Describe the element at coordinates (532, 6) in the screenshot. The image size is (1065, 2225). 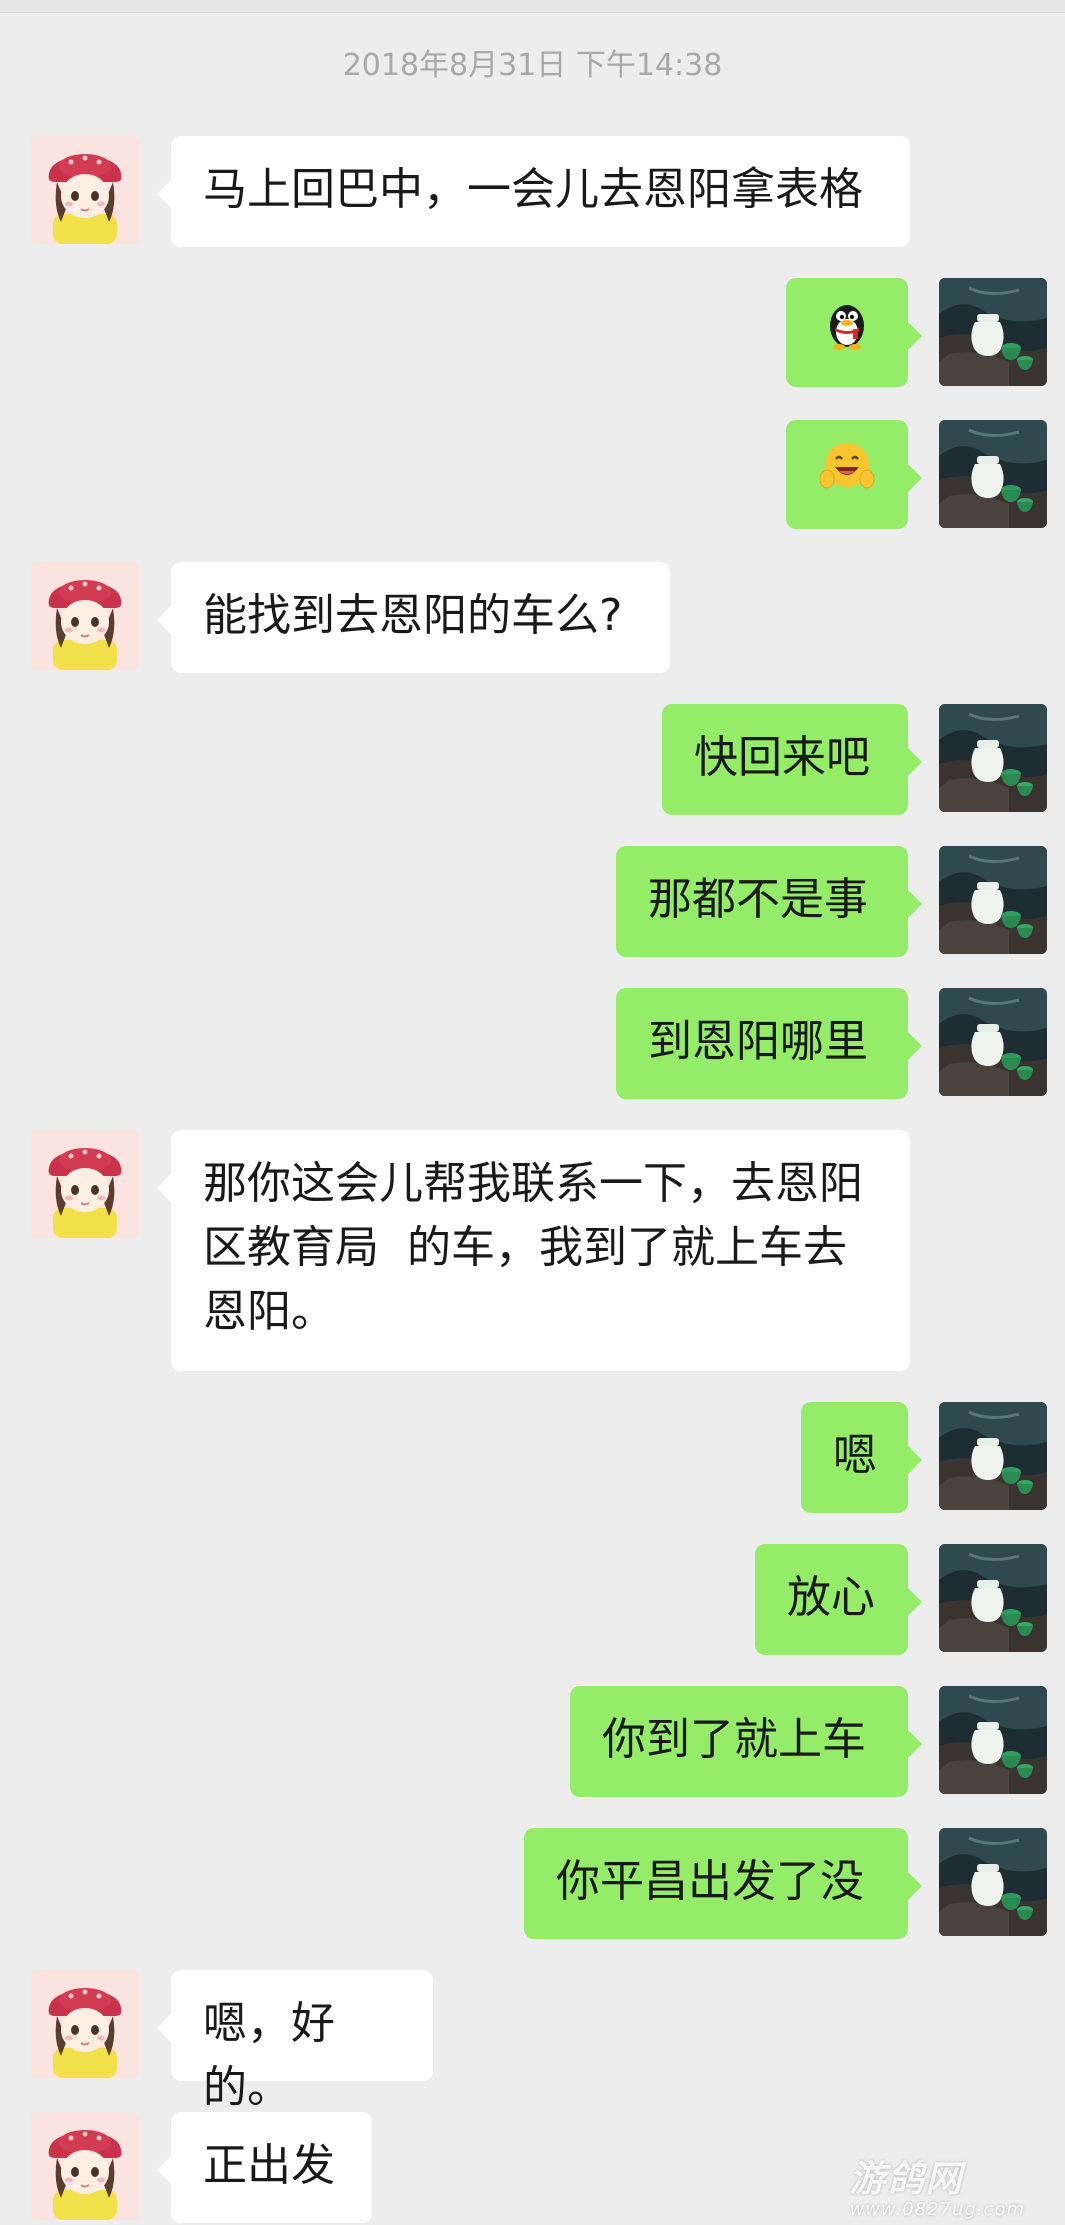
I see `top-divider` at that location.